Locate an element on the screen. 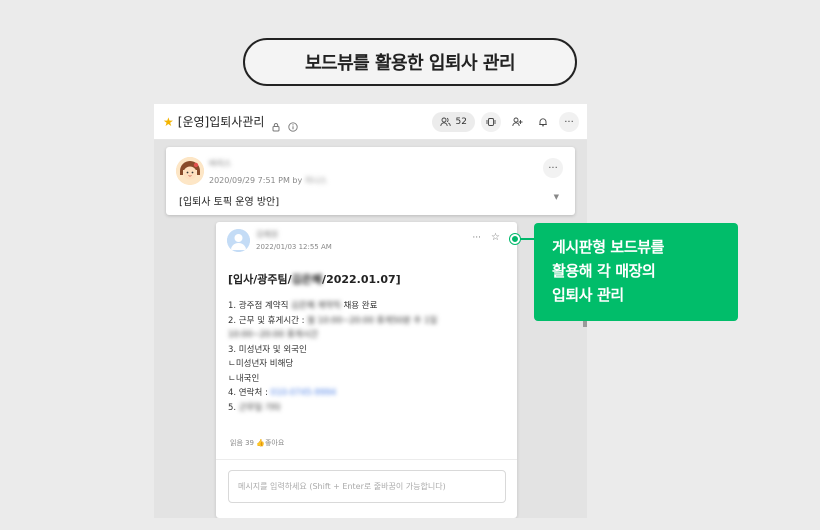 The height and width of the screenshot is (530, 820). board-view-button is located at coordinates (491, 122).